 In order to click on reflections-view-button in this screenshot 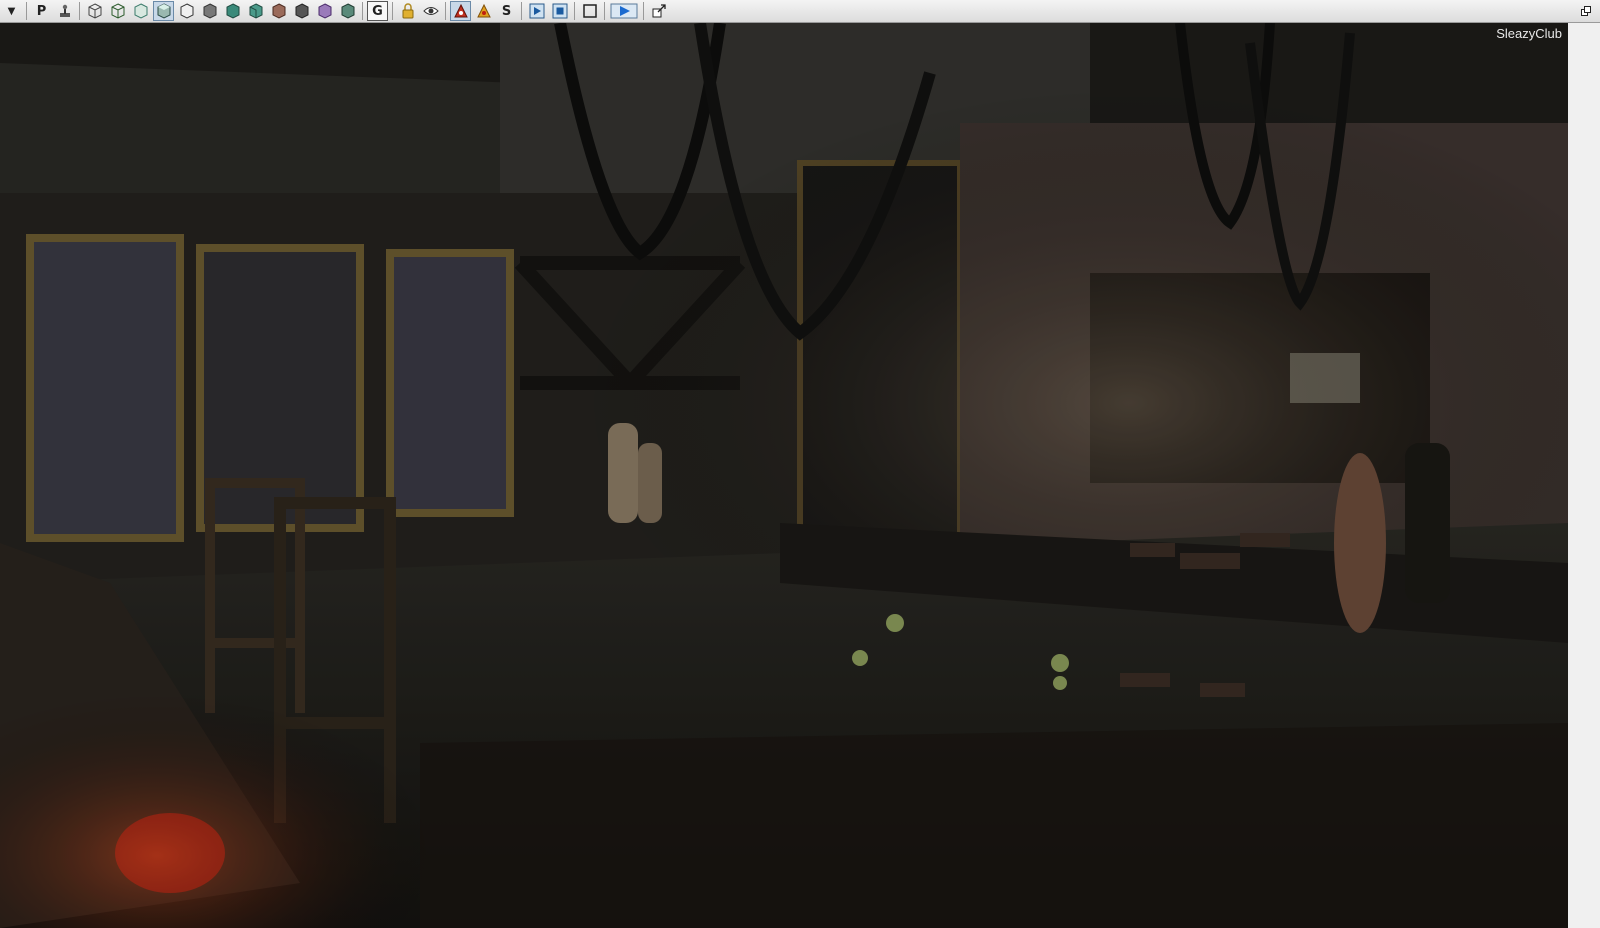, I will do `click(324, 11)`.